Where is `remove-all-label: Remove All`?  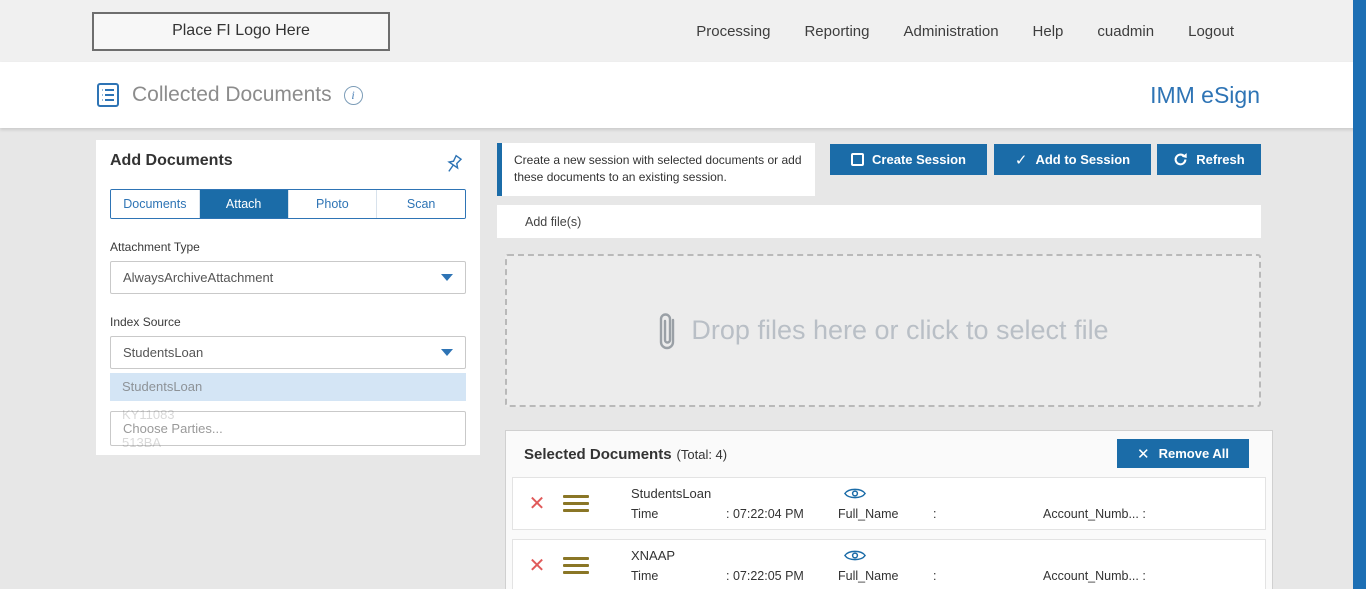
remove-all-label: Remove All is located at coordinates (1193, 453).